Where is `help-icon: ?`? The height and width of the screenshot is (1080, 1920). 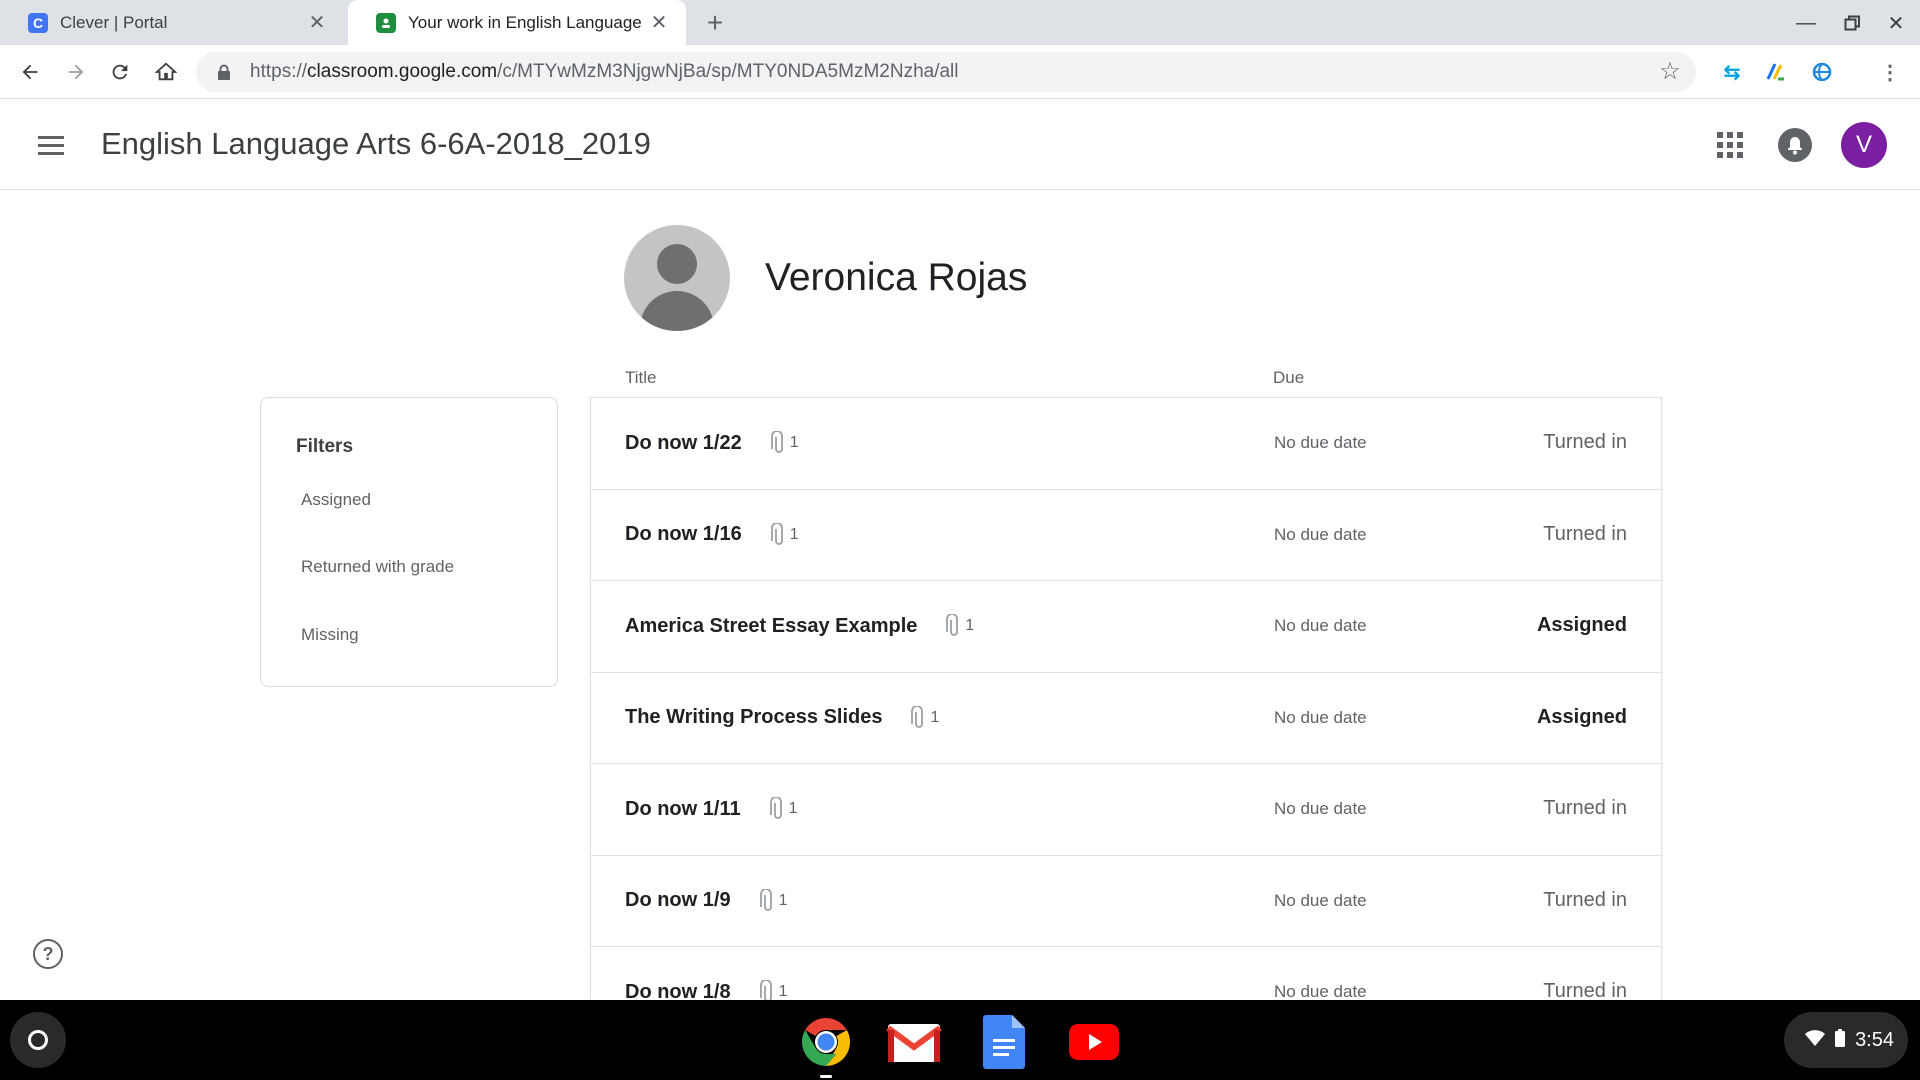 help-icon: ? is located at coordinates (48, 954).